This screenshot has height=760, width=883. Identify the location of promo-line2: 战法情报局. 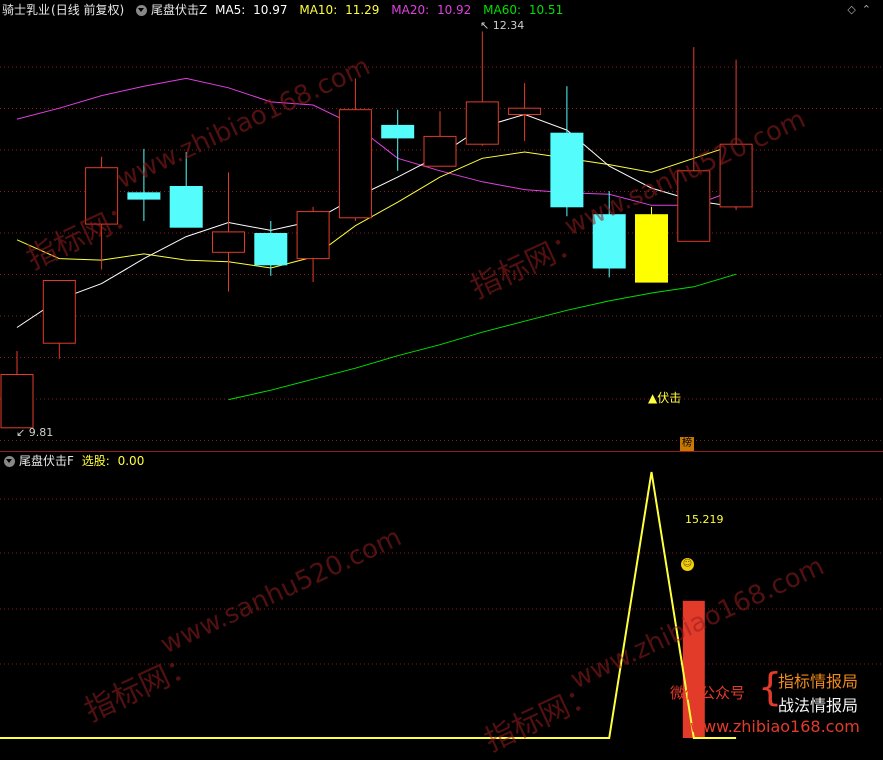
(818, 705).